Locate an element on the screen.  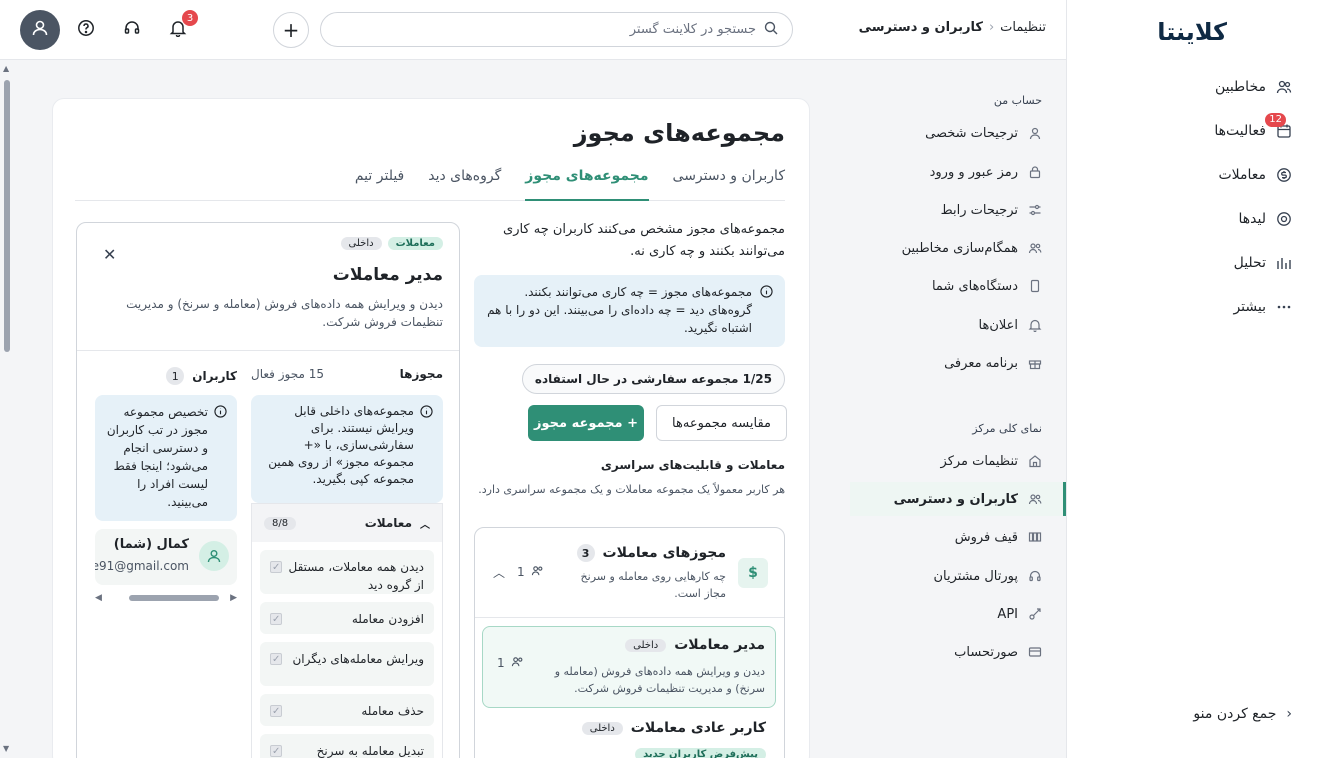
breadcrumb-root: تنظیمات is located at coordinates (1023, 27).